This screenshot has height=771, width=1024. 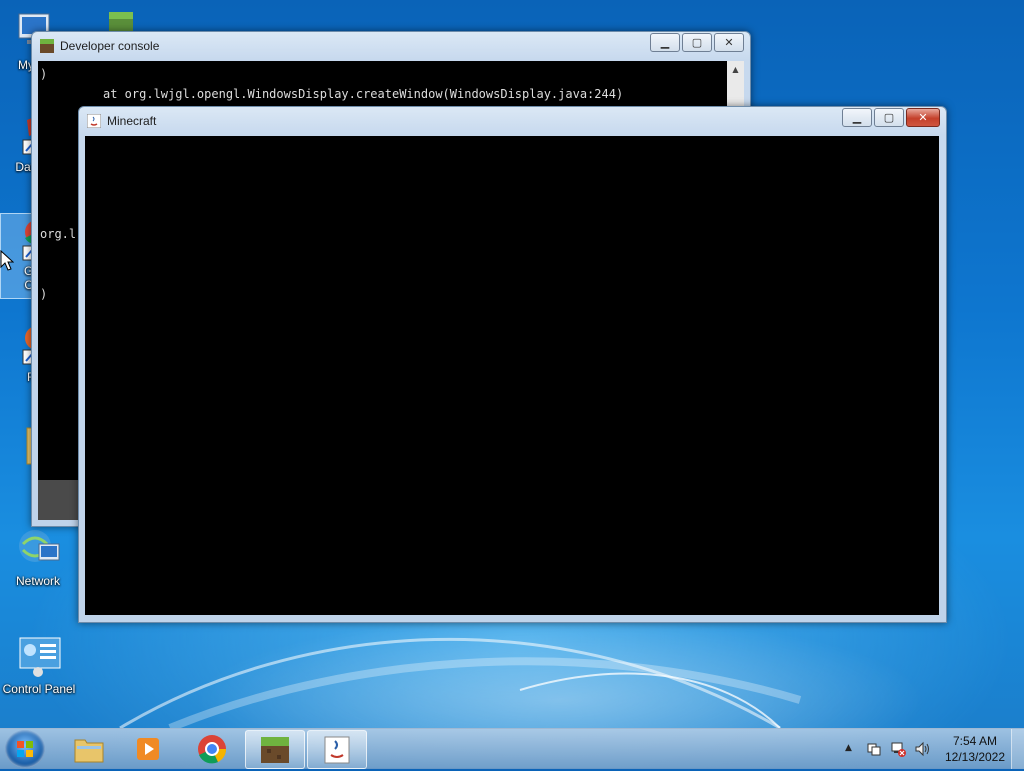 I want to click on folder-icon, so click(x=89, y=749).